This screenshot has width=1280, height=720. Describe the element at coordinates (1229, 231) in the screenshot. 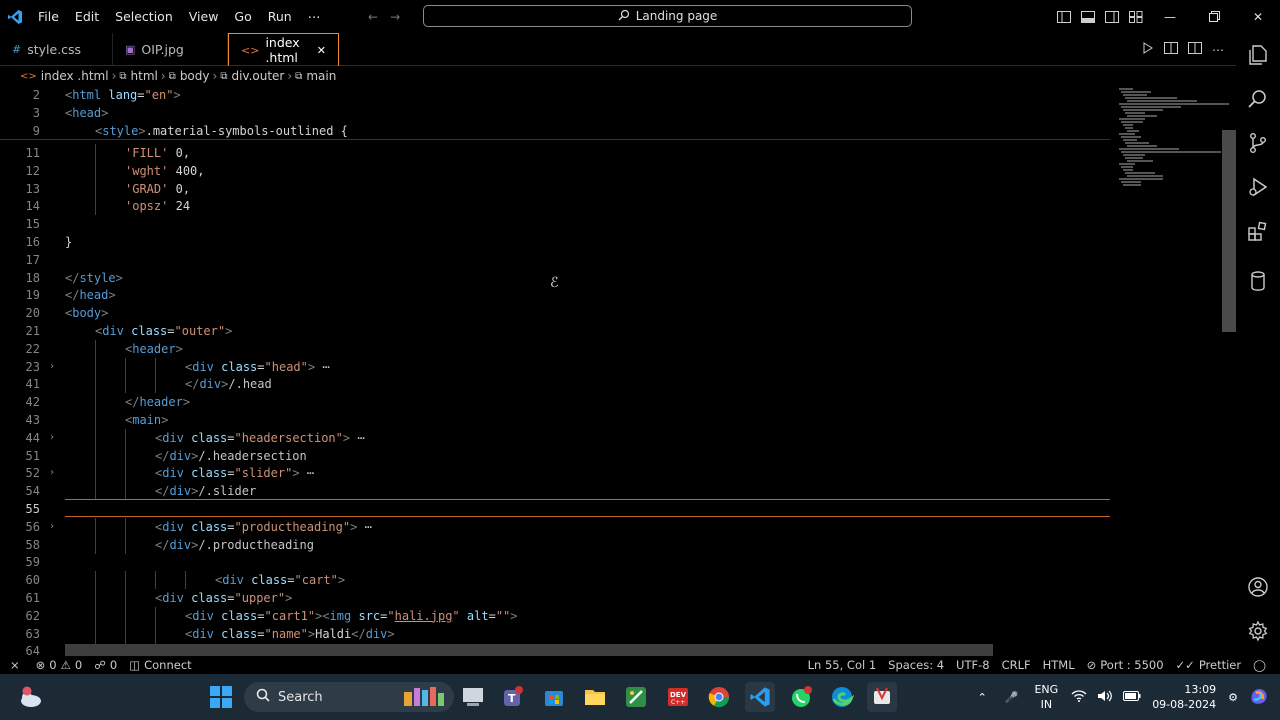

I see `vertical-scrollbar` at that location.